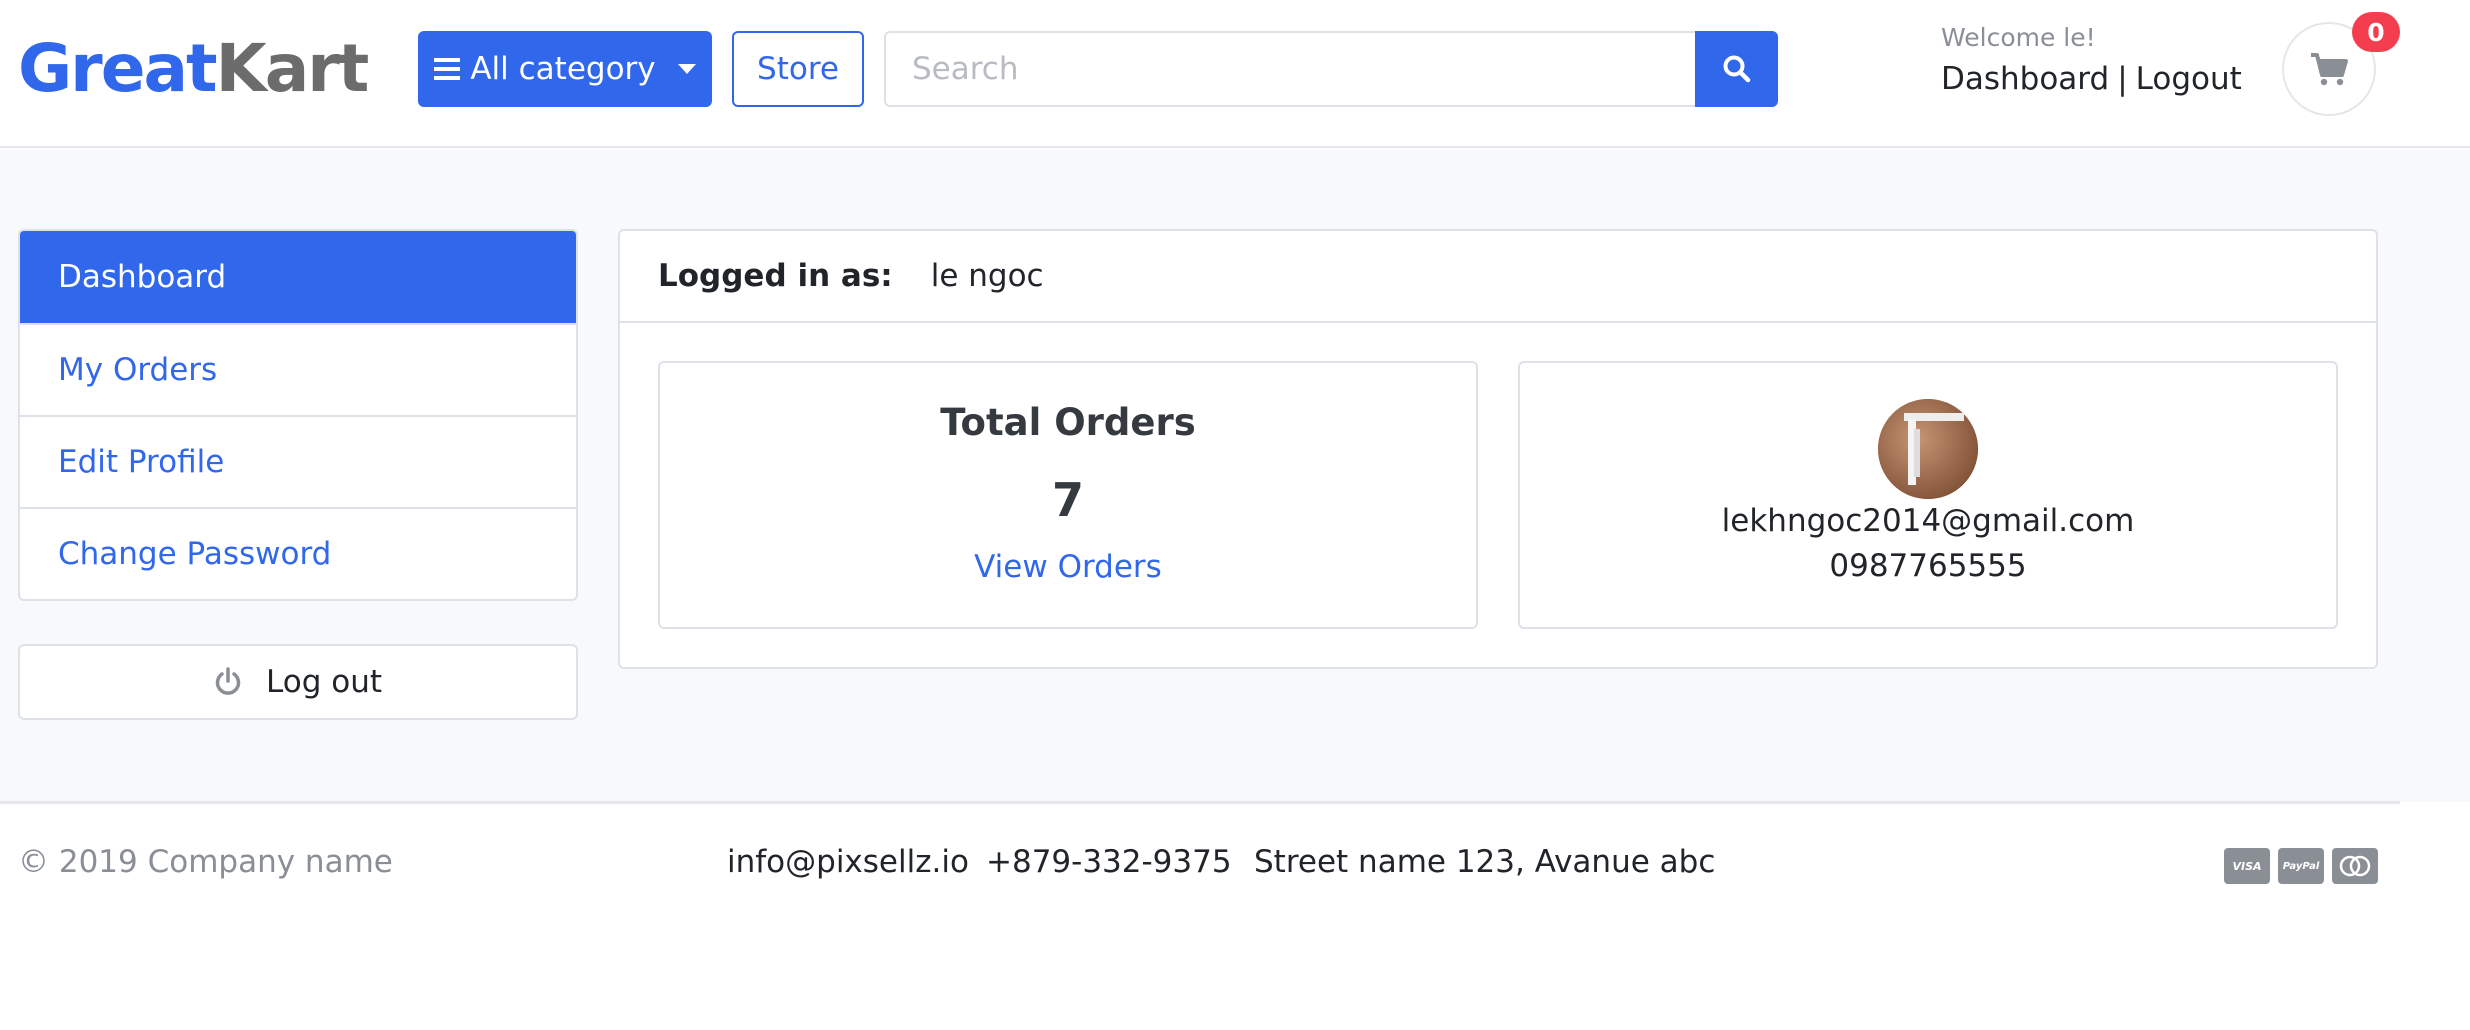  I want to click on total-orders-title: Total Orders, so click(1068, 422).